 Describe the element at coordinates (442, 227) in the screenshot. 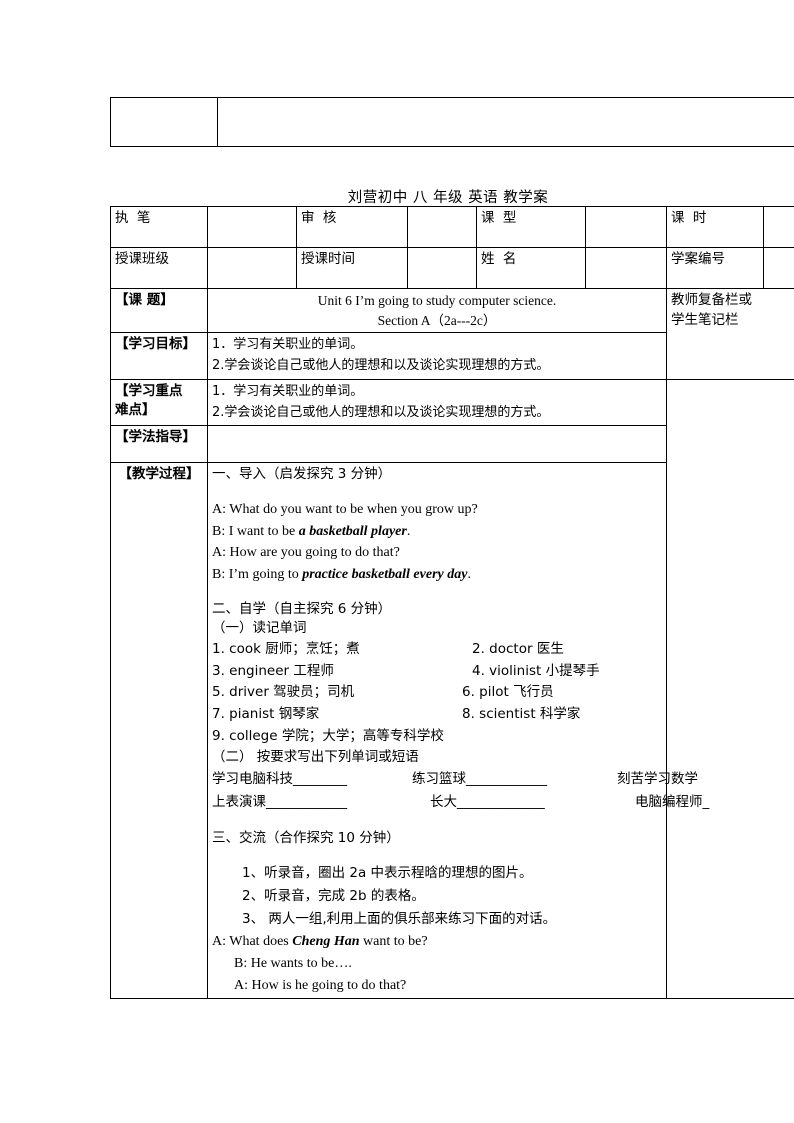

I see `meta-value-reviewer` at that location.